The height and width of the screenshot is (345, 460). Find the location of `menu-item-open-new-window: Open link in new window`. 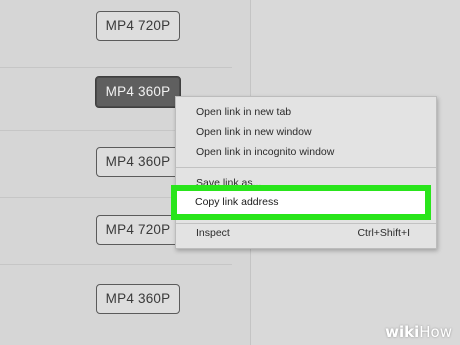

menu-item-open-new-window: Open link in new window is located at coordinates (254, 132).